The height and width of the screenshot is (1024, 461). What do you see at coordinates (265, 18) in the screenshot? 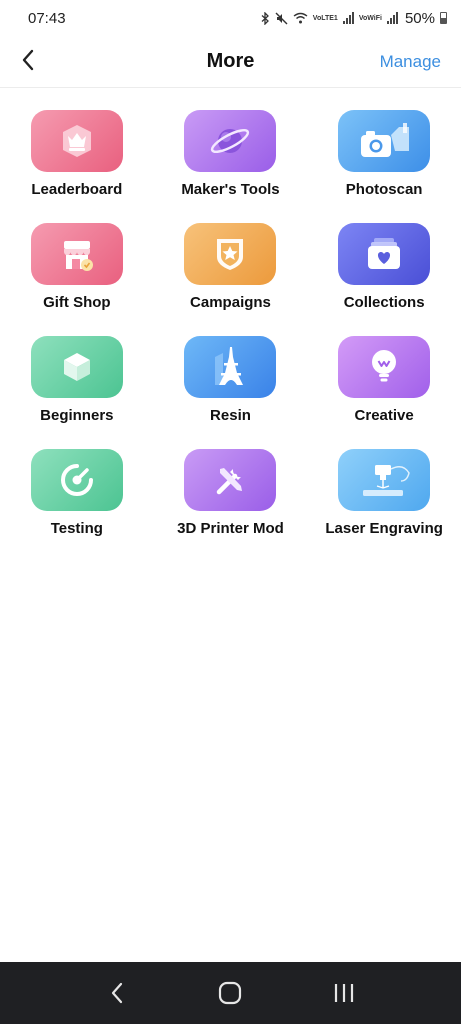
I see `bluetooth-icon` at bounding box center [265, 18].